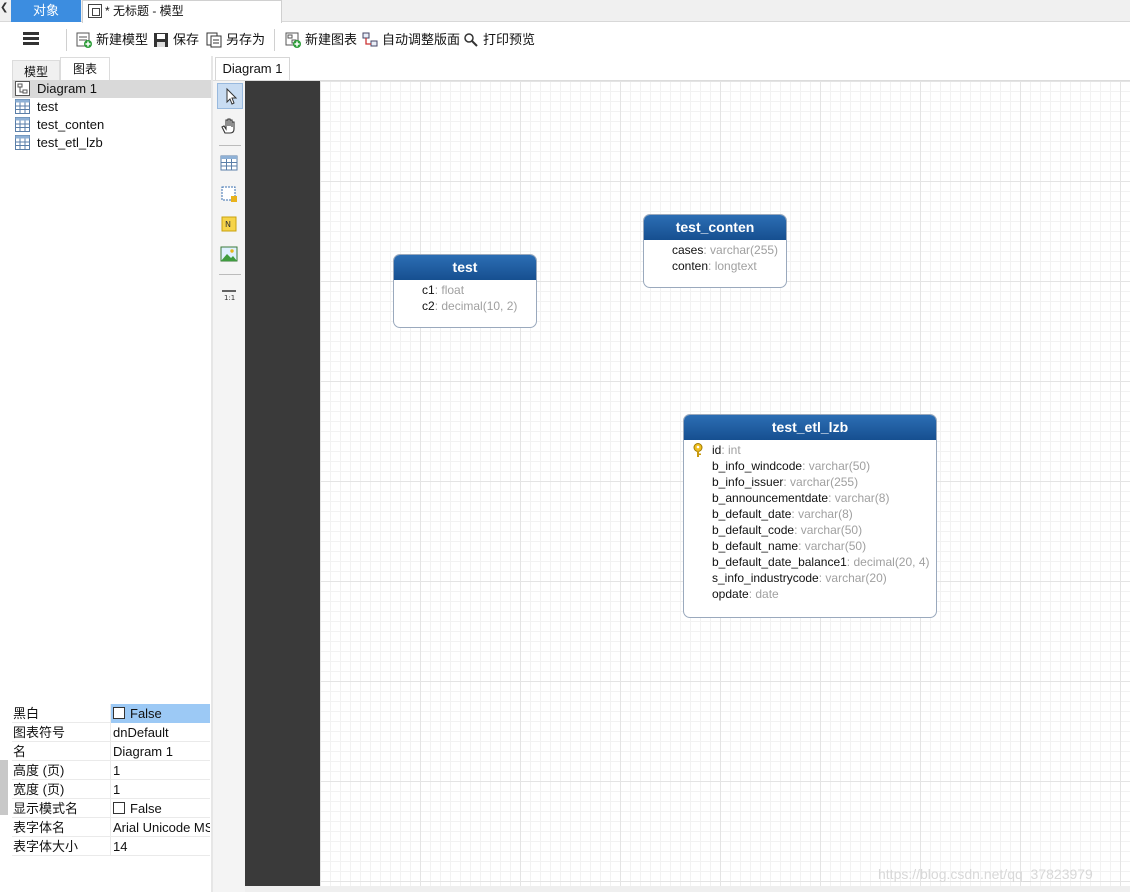 Image resolution: width=1130 pixels, height=892 pixels. What do you see at coordinates (160, 751) in the screenshot?
I see `property-value: Diagram 1` at bounding box center [160, 751].